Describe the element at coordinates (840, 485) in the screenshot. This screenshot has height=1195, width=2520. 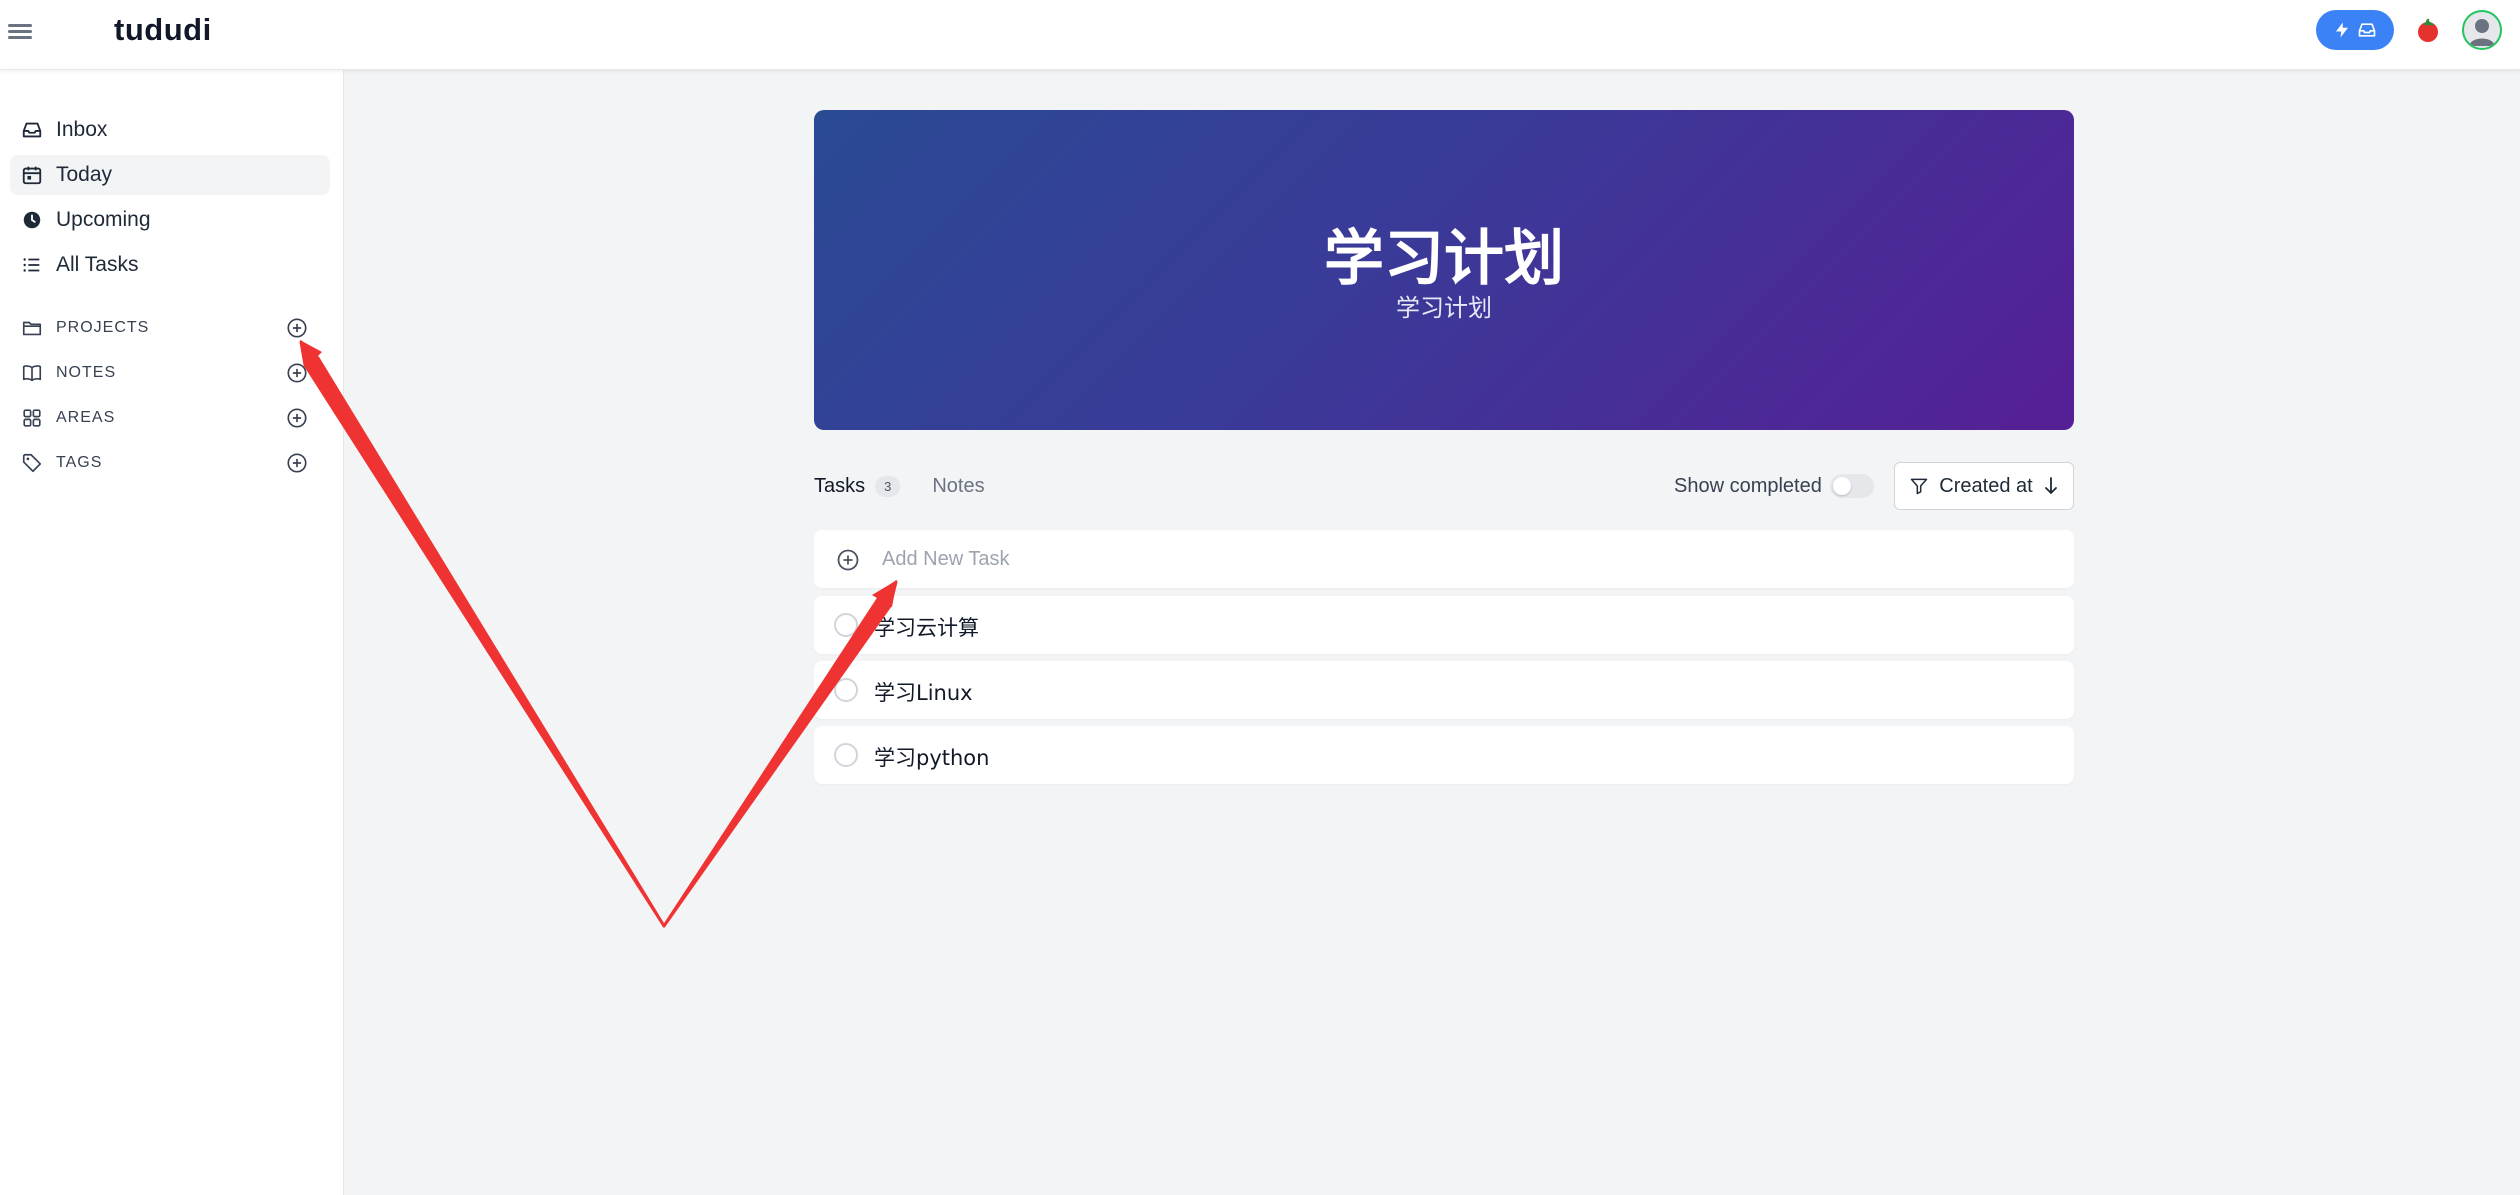
I see `tab-label: Tasks` at that location.